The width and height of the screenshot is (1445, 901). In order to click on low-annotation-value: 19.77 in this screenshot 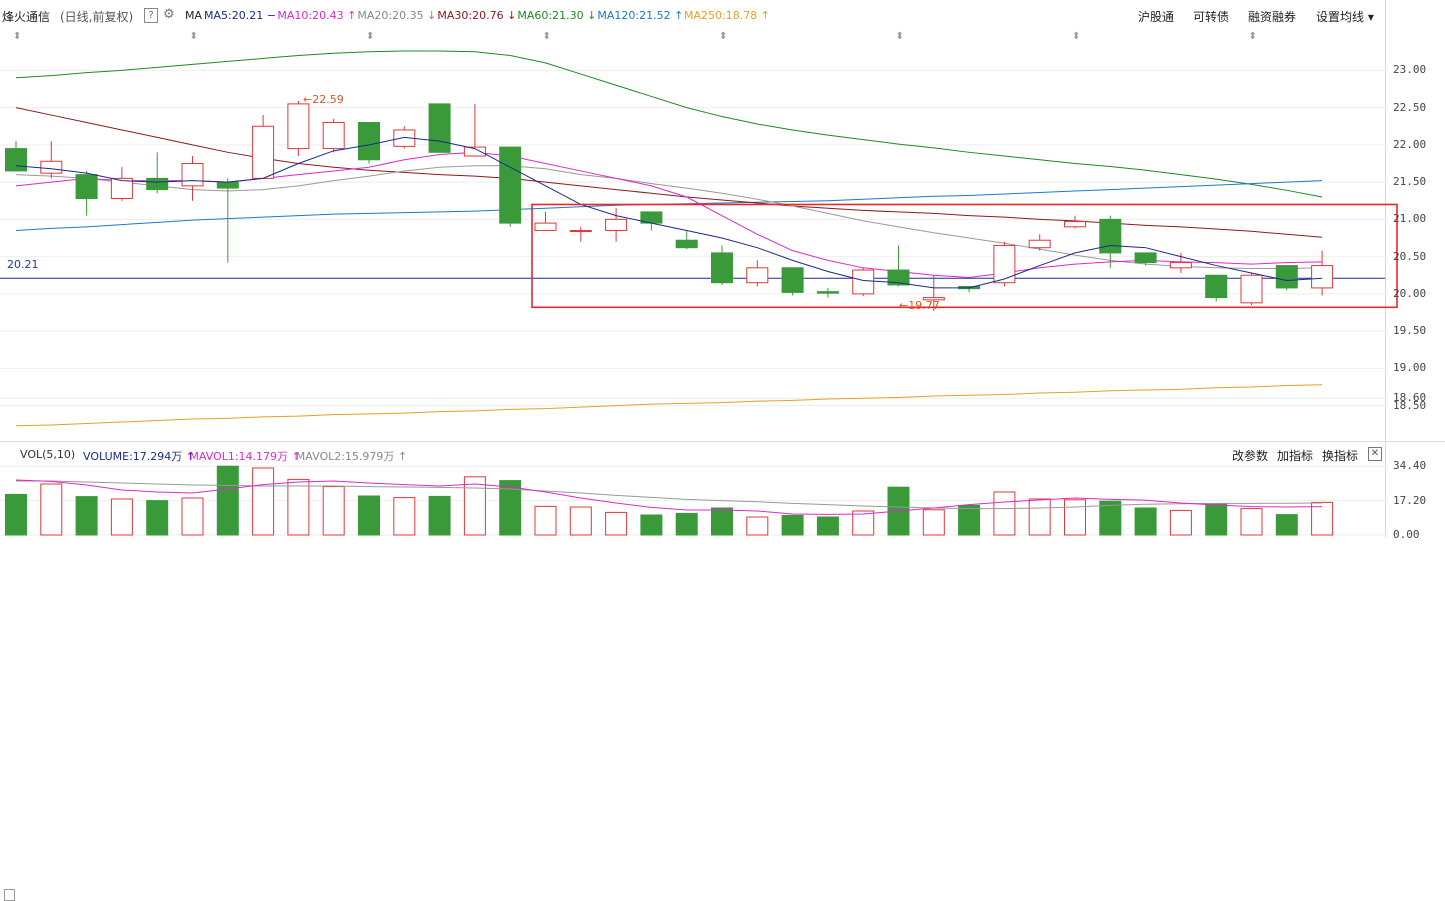, I will do `click(924, 305)`.